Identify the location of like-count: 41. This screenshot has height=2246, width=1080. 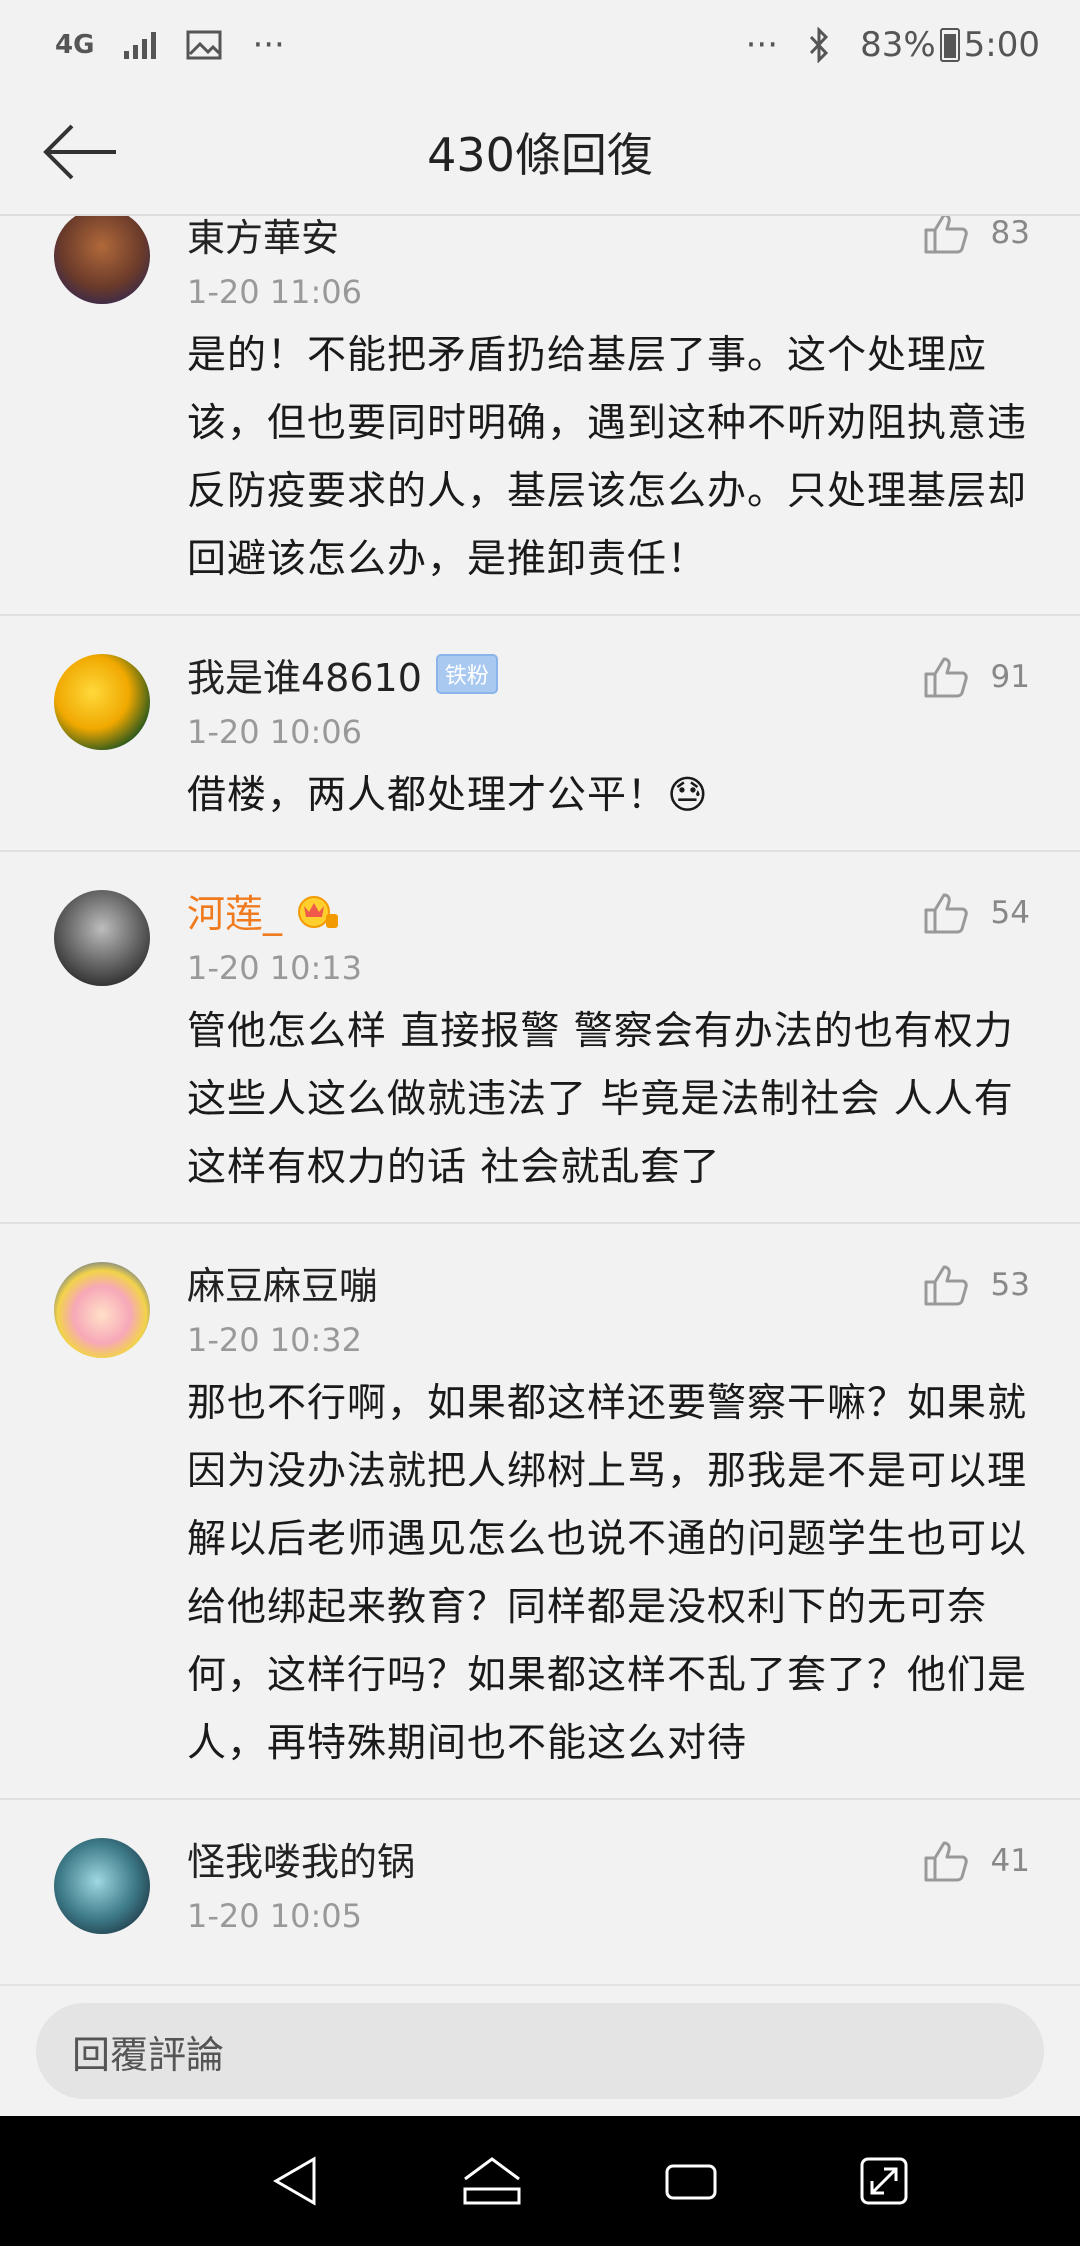
(1010, 1861).